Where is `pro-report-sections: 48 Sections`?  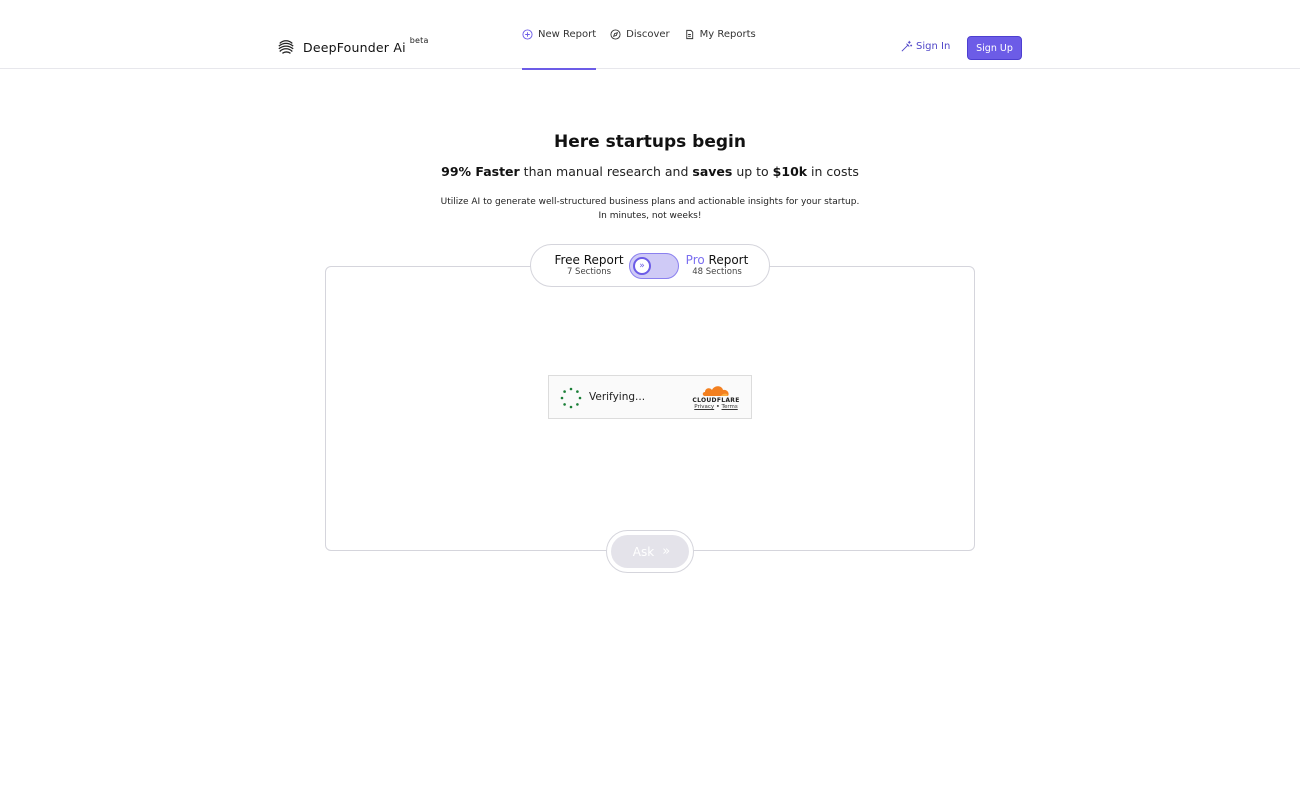
pro-report-sections: 48 Sections is located at coordinates (717, 272).